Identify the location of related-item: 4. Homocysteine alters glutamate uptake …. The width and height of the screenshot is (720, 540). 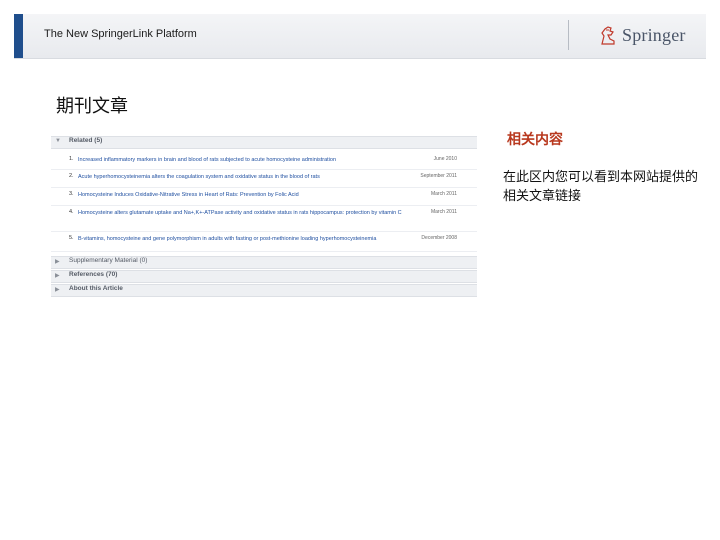
(264, 219).